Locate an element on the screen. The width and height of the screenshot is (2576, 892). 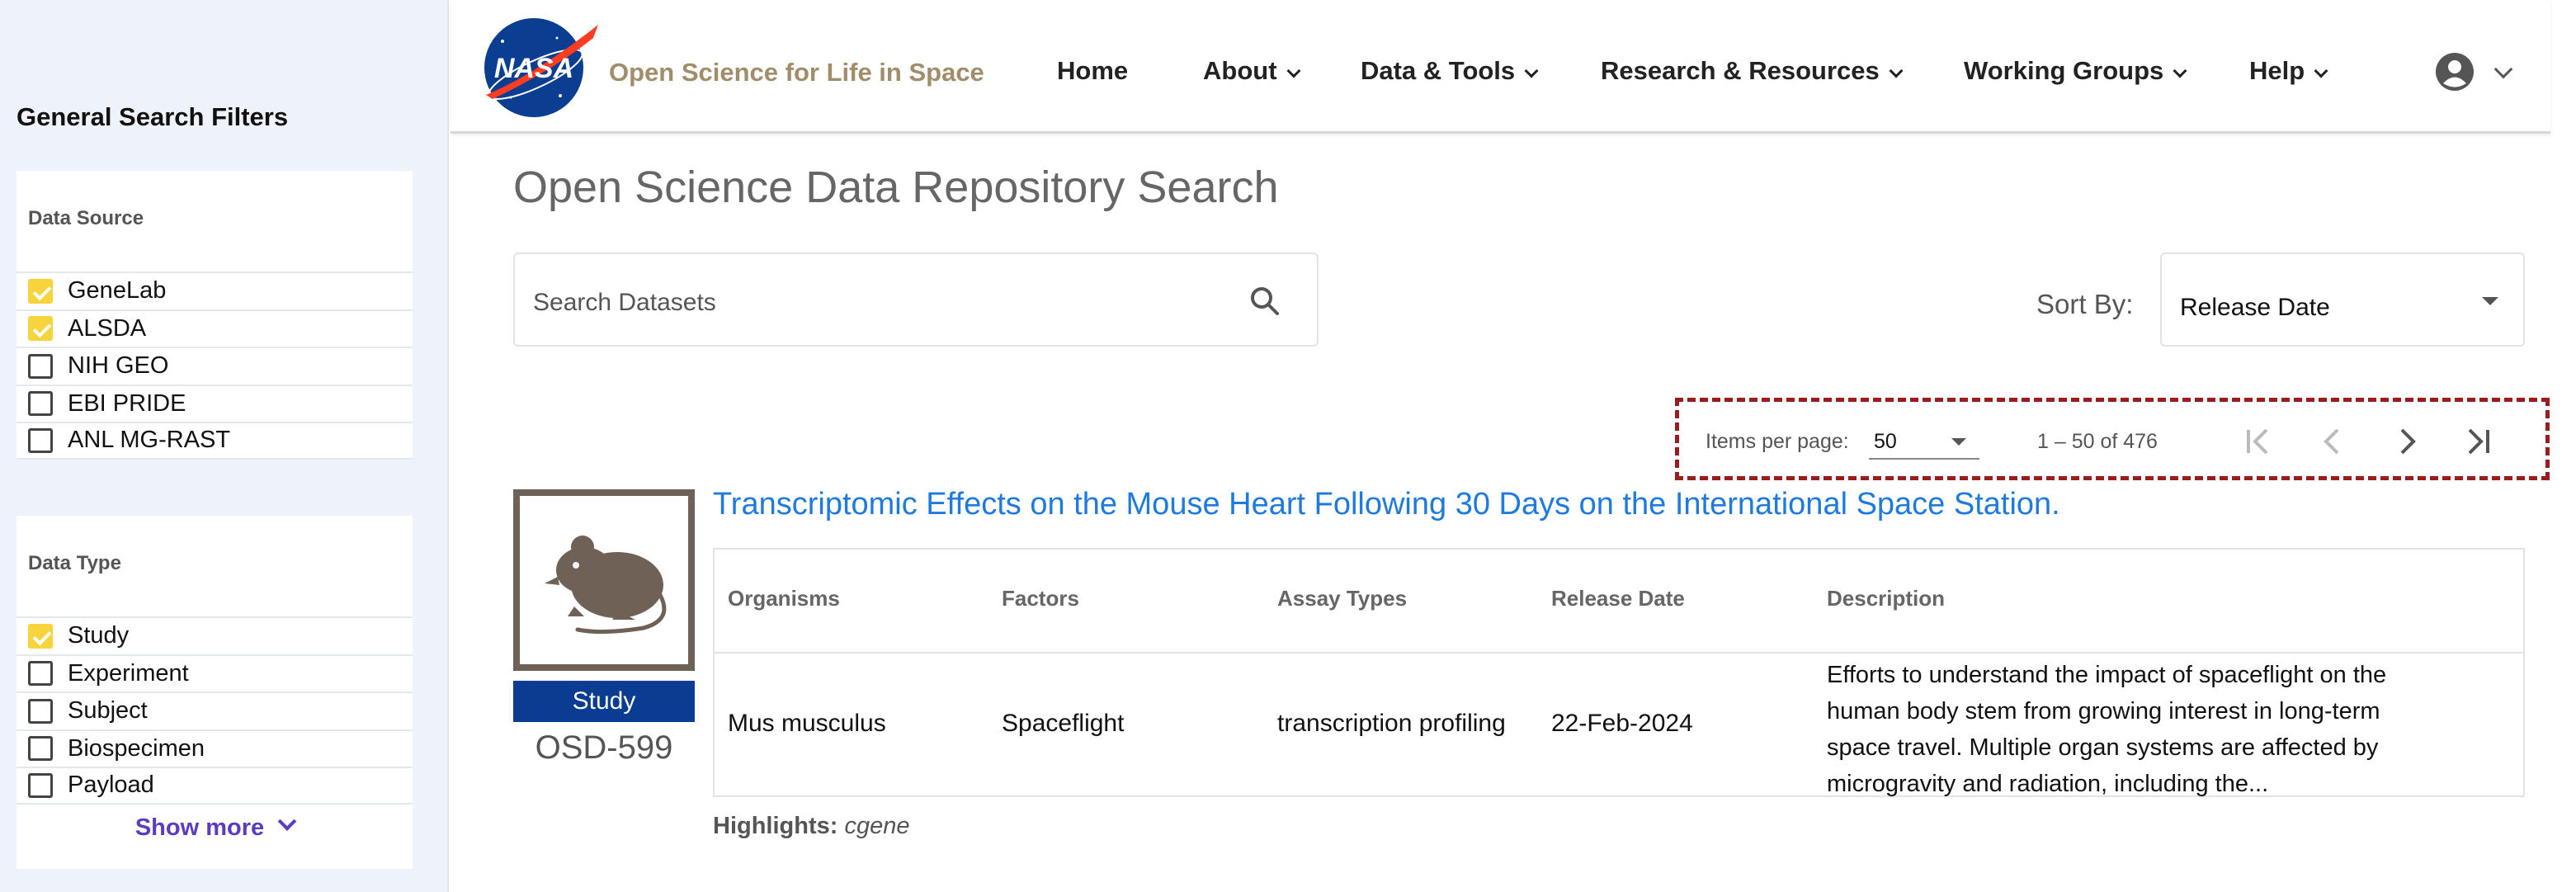
filter-option-anl-mg-rast: ANL MG-RAST is located at coordinates (215, 441).